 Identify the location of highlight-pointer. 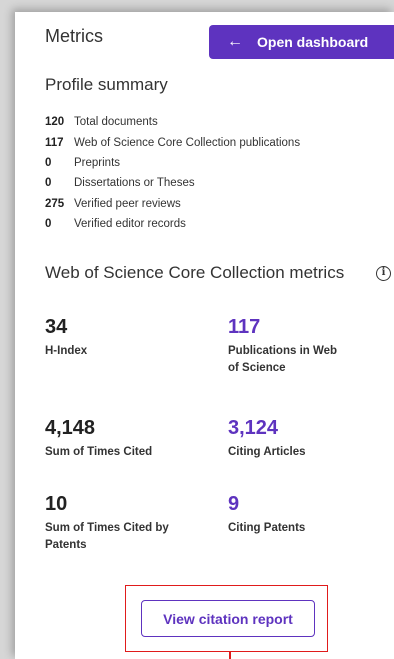
(230, 655).